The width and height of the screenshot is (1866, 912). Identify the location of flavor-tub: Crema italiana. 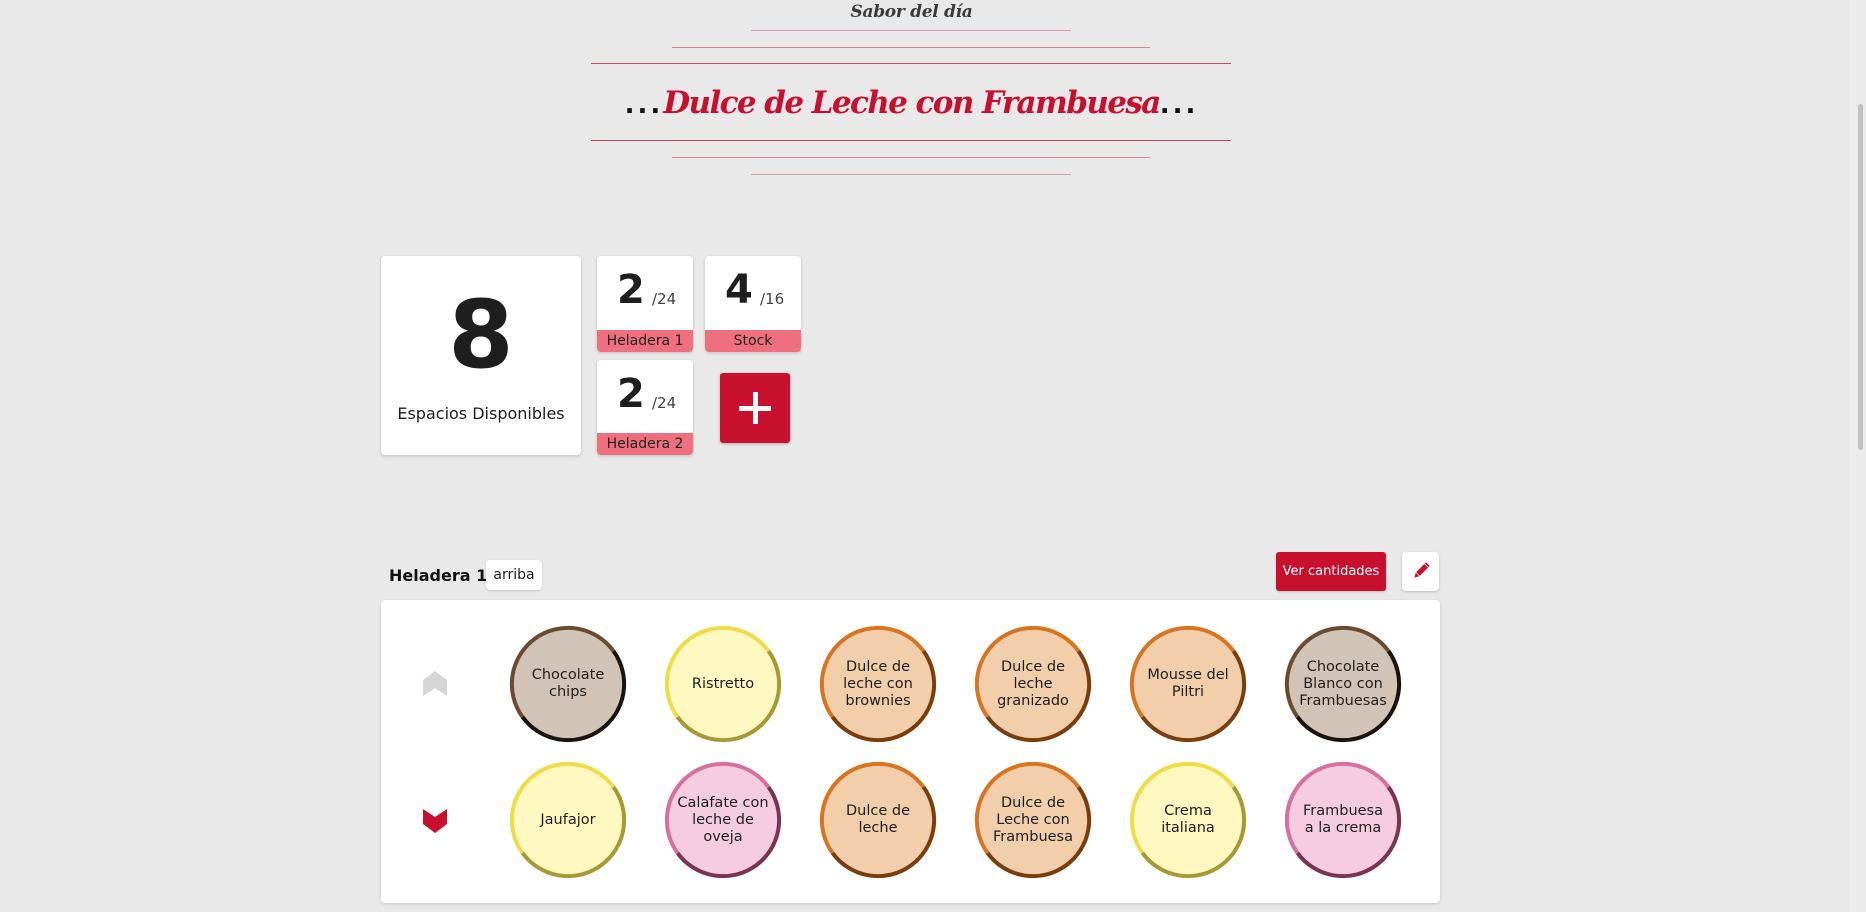
(1188, 820).